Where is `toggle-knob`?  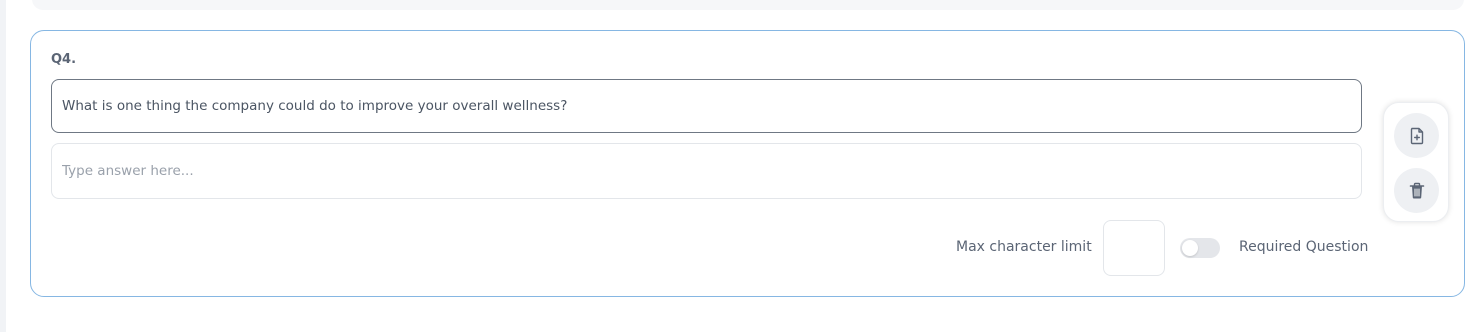
toggle-knob is located at coordinates (1190, 248).